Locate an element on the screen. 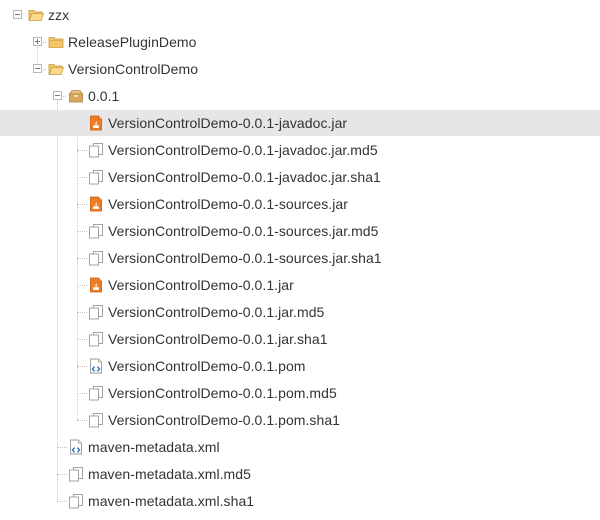 This screenshot has height=520, width=600. tree-node-file: VersionControlDemo-0.0.1.pom.sha1 is located at coordinates (300, 420).